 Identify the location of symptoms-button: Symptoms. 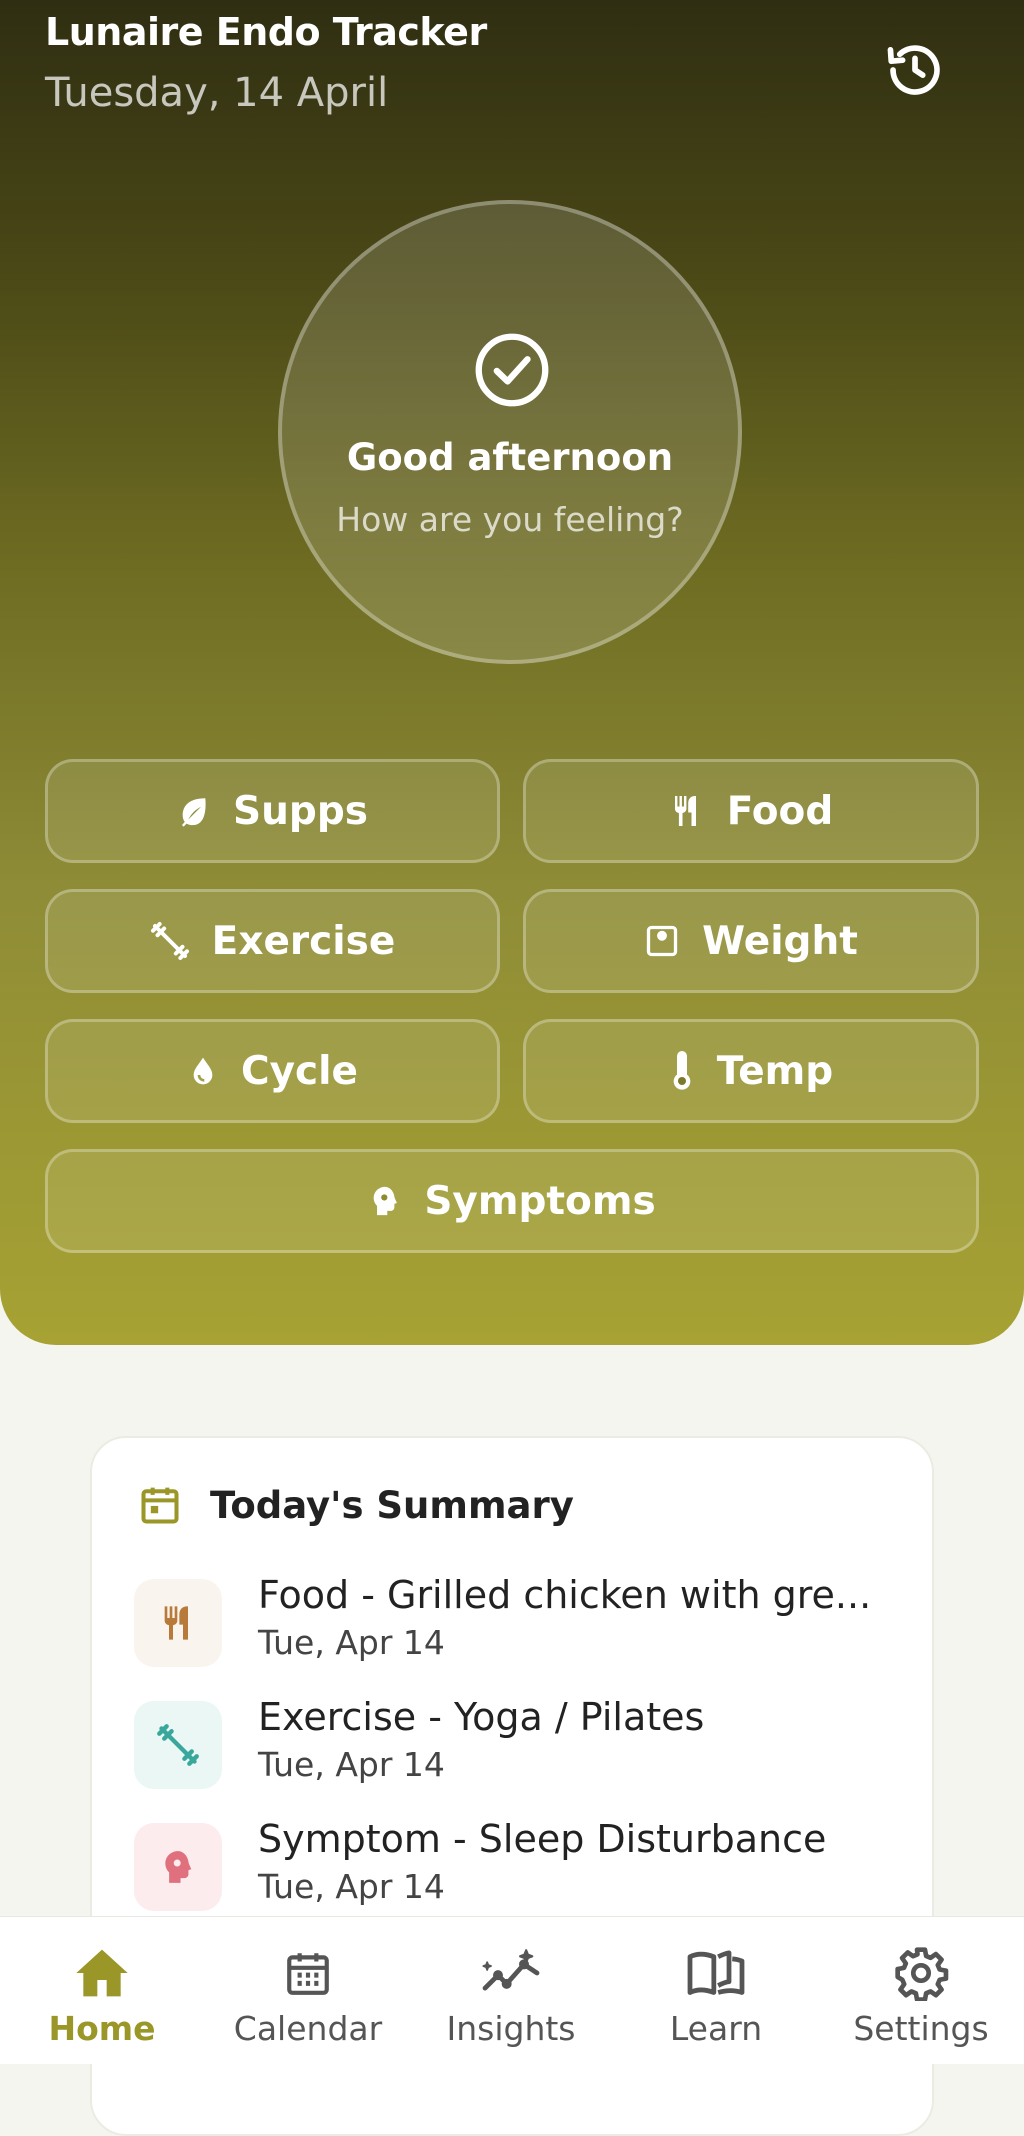
(512, 1201).